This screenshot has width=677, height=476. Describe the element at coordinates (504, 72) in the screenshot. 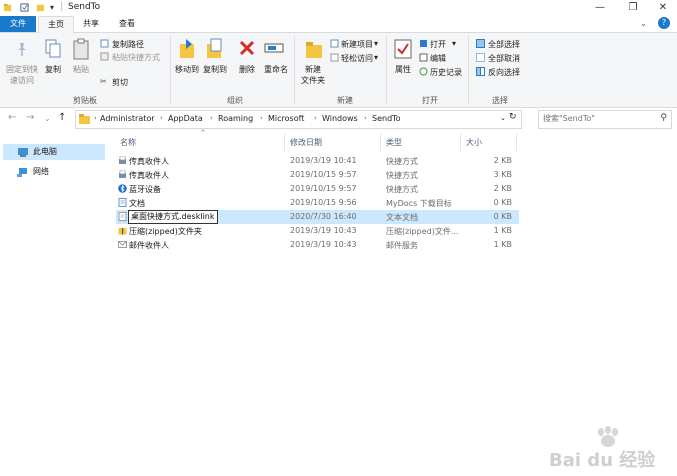

I see `invert-selection-button: 反向选择` at that location.